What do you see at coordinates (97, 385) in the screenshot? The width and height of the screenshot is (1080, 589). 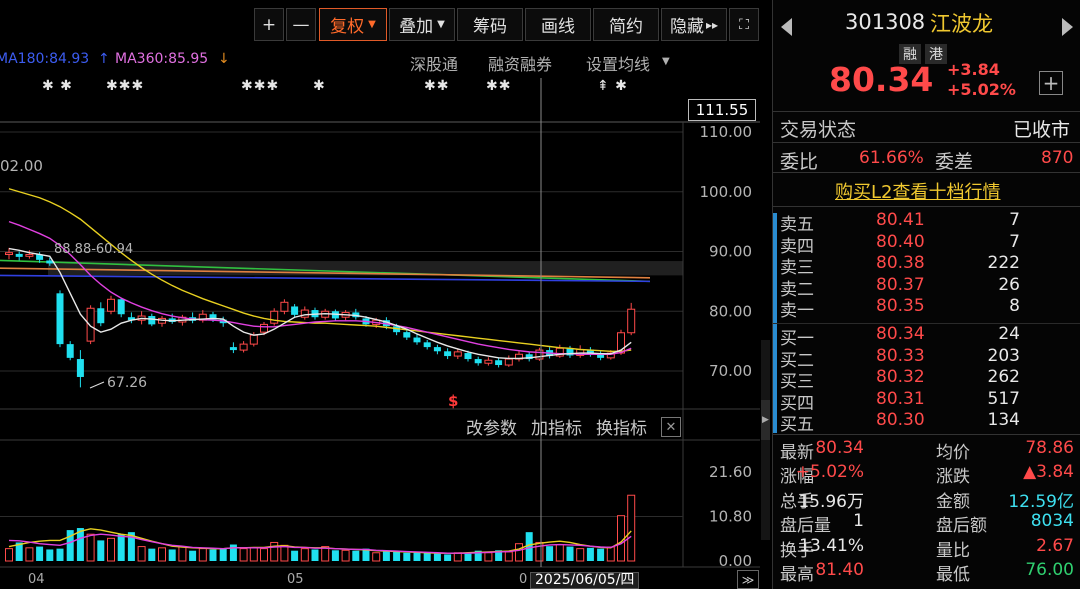 I see `low-pointer` at bounding box center [97, 385].